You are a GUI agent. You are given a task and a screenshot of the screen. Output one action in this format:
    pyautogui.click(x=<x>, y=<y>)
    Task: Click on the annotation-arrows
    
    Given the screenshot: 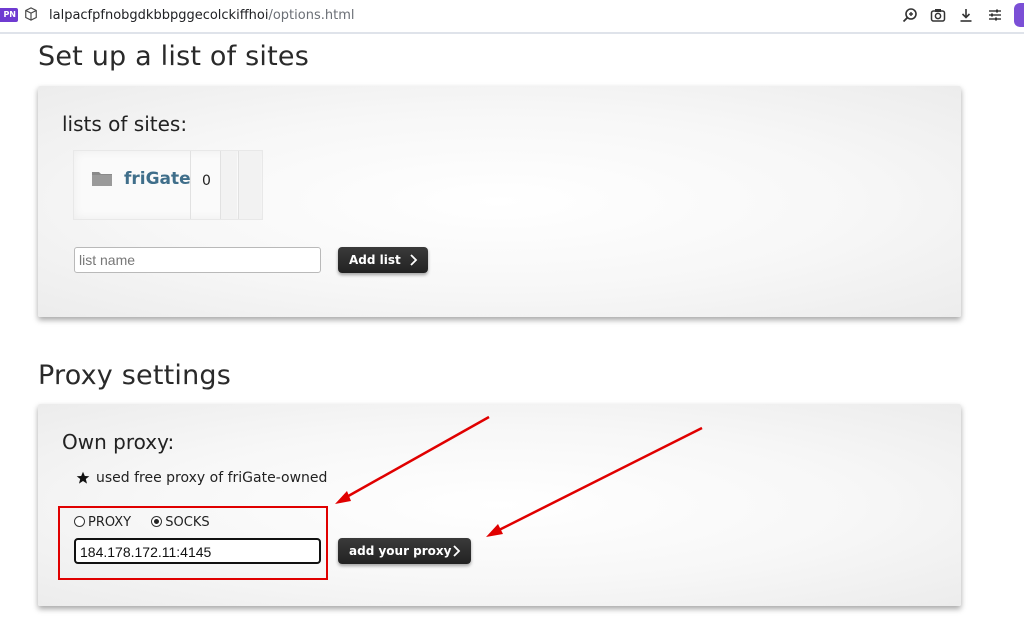 What is the action you would take?
    pyautogui.click(x=519, y=476)
    